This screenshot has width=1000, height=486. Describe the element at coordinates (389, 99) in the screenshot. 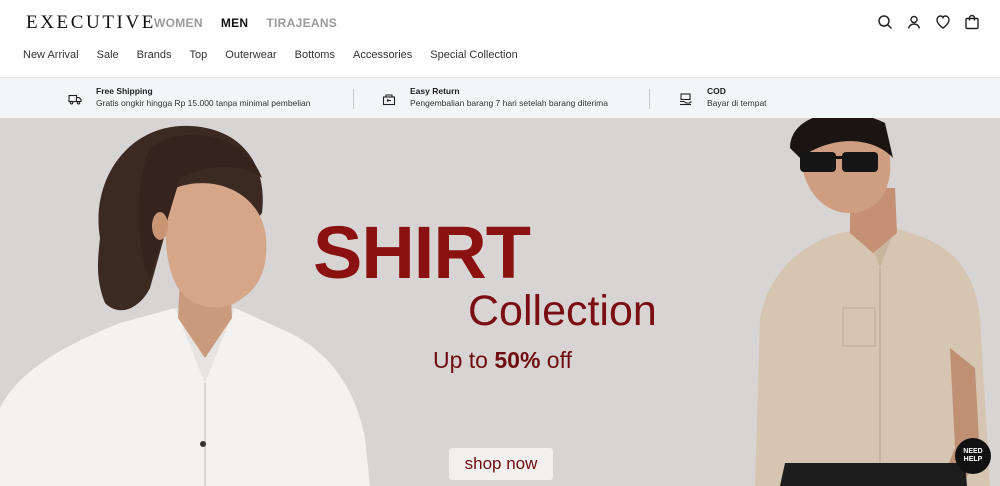

I see `return-box-icon` at that location.